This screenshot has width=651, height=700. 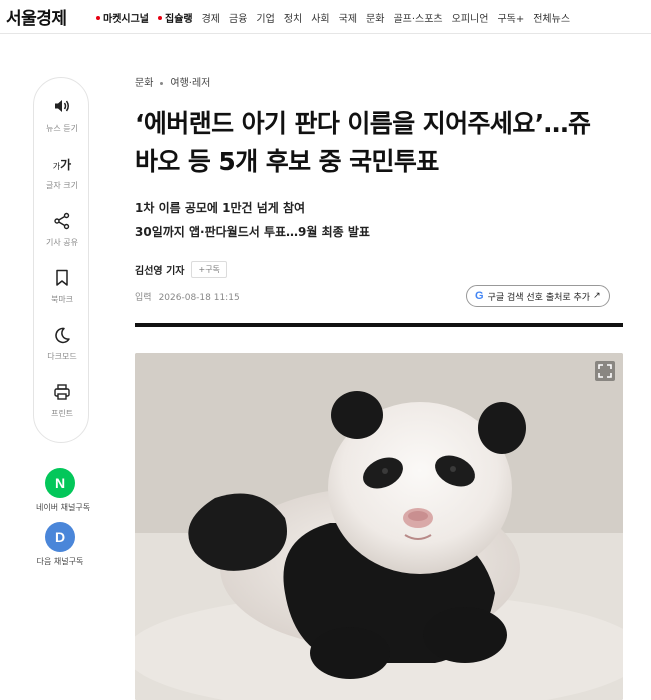 I want to click on article-tools-rail: 뉴스 듣기 가가 글자 크기 기사 공유 북마크 다크모드 프린트, so click(x=61, y=260).